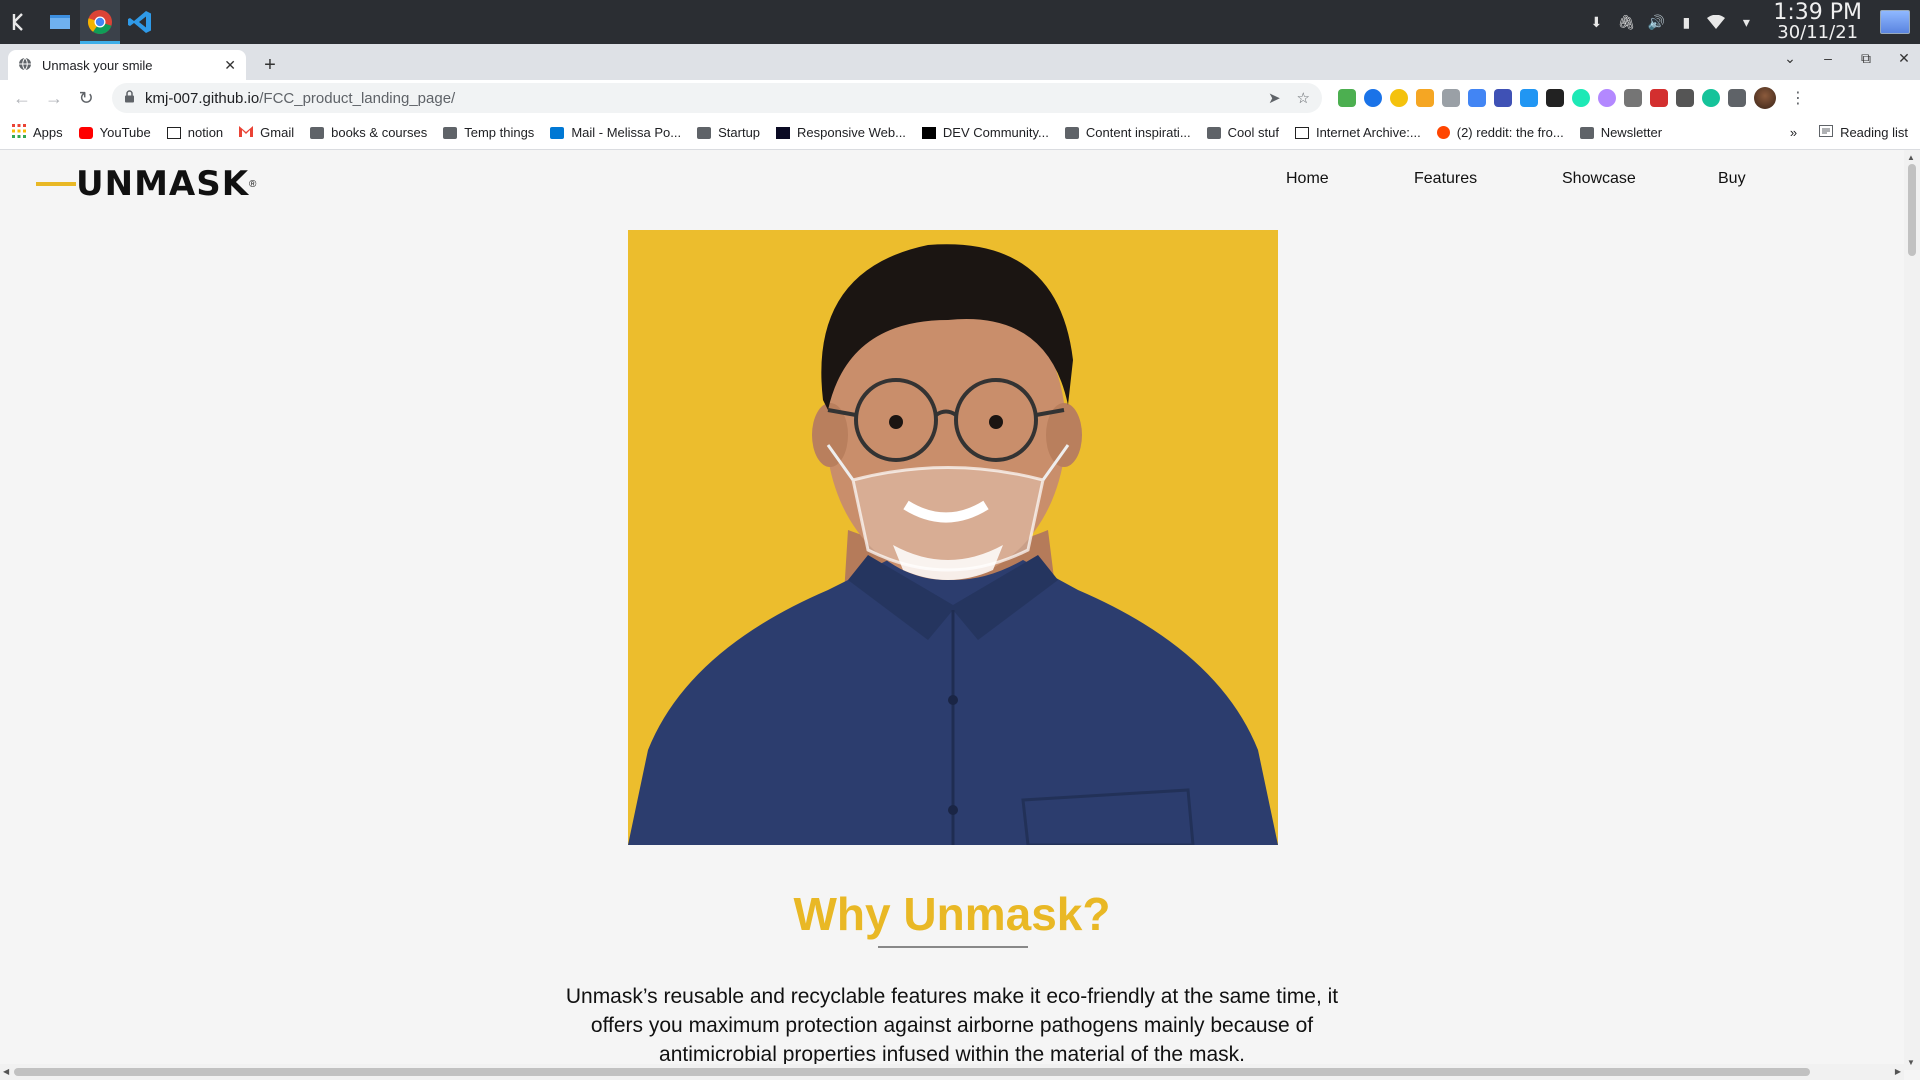 The width and height of the screenshot is (1920, 1080). I want to click on nav-features: Features, so click(1445, 179).